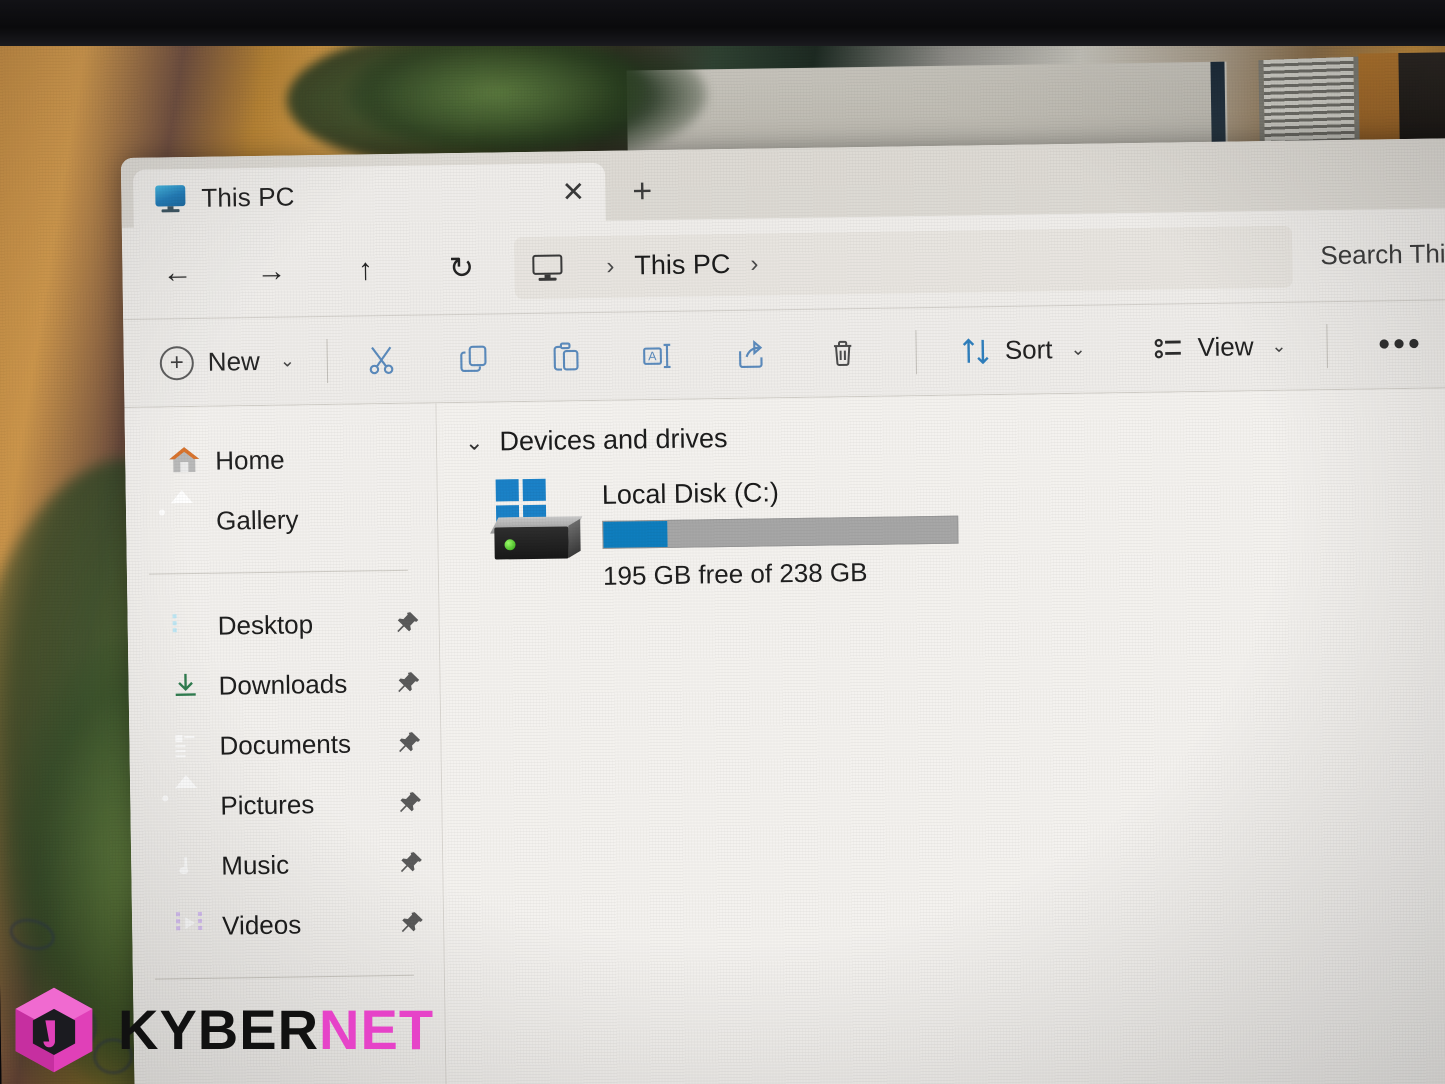 This screenshot has height=1084, width=1445. I want to click on back-button: ←, so click(177, 272).